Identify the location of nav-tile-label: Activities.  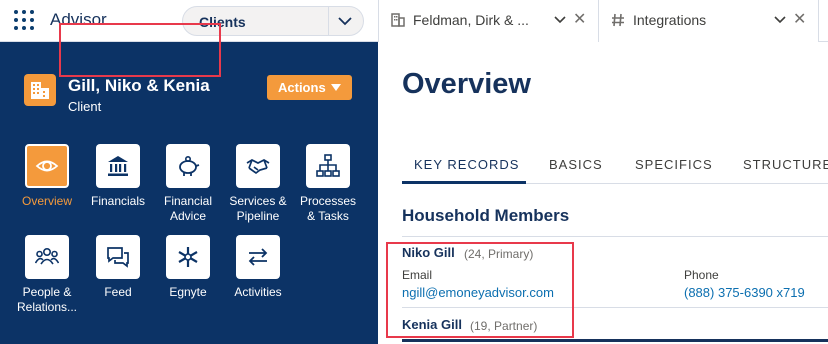
(258, 292).